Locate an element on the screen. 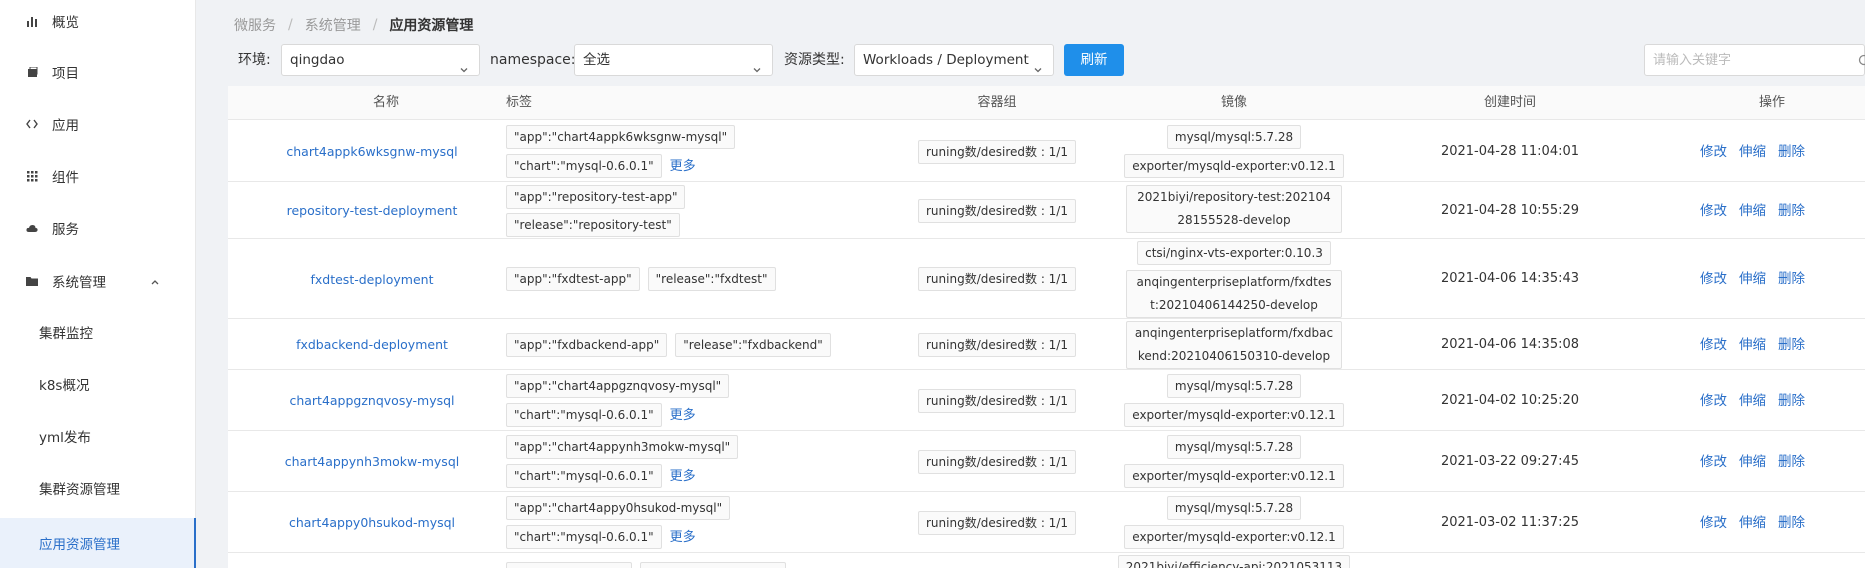 The height and width of the screenshot is (568, 1865). sidebar-item-label: 系统管理 is located at coordinates (79, 283).